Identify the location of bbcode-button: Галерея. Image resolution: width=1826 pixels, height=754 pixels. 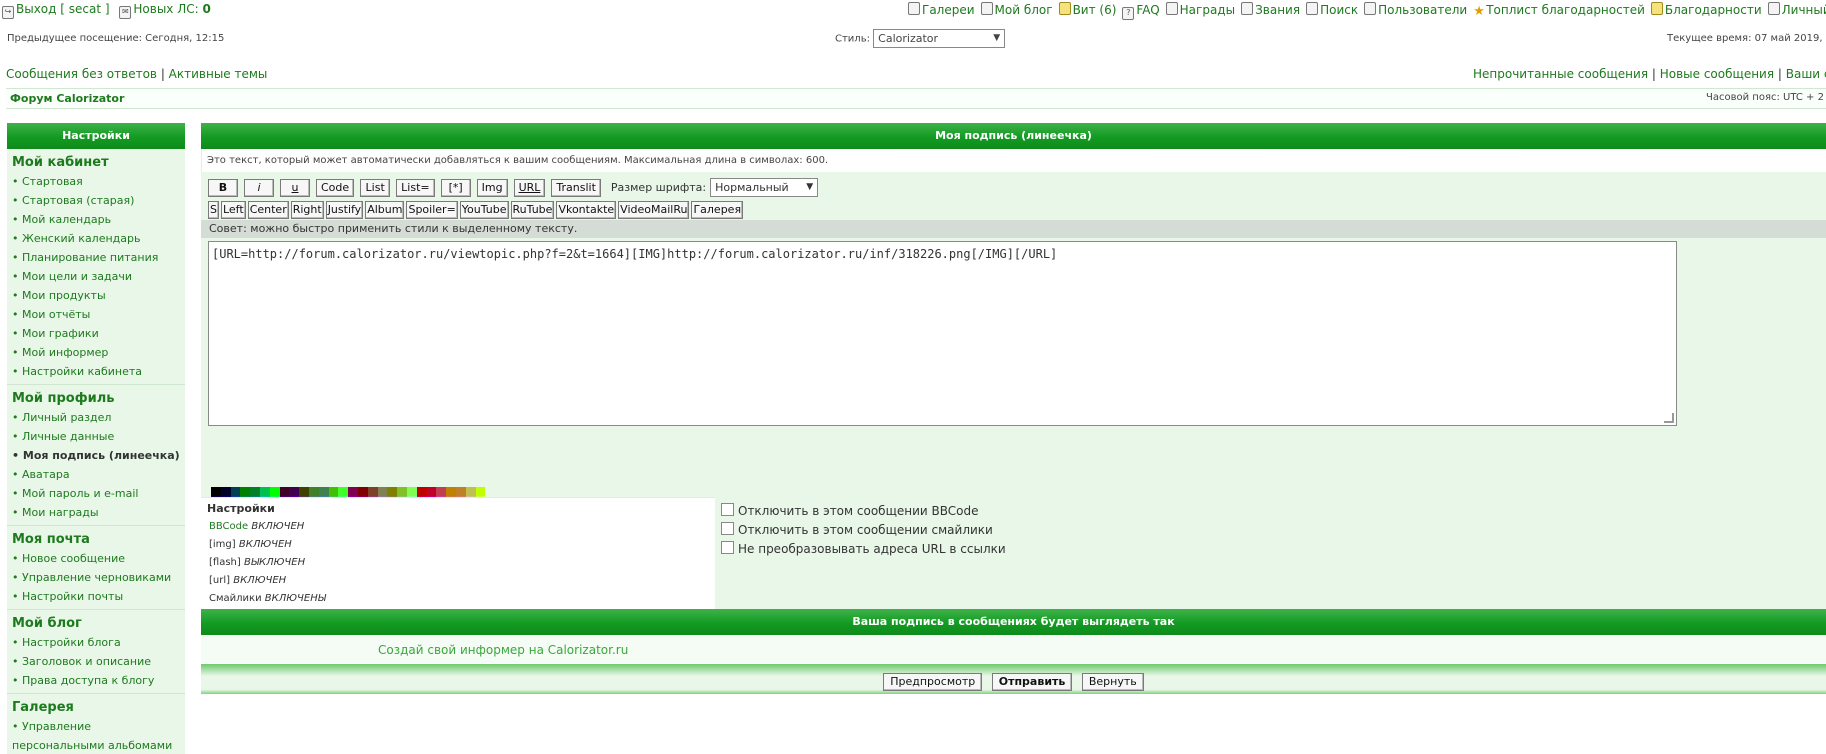
(717, 210).